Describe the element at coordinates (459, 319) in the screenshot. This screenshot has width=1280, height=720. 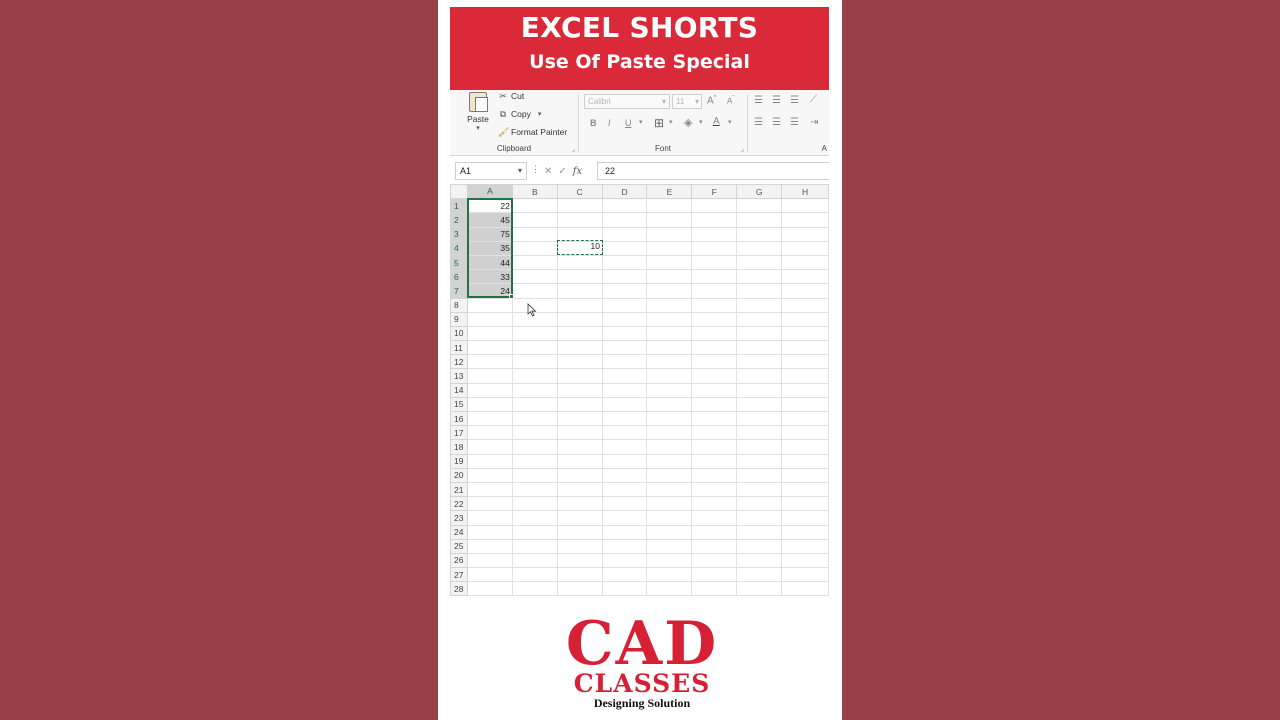
I see `row-header: 9` at that location.